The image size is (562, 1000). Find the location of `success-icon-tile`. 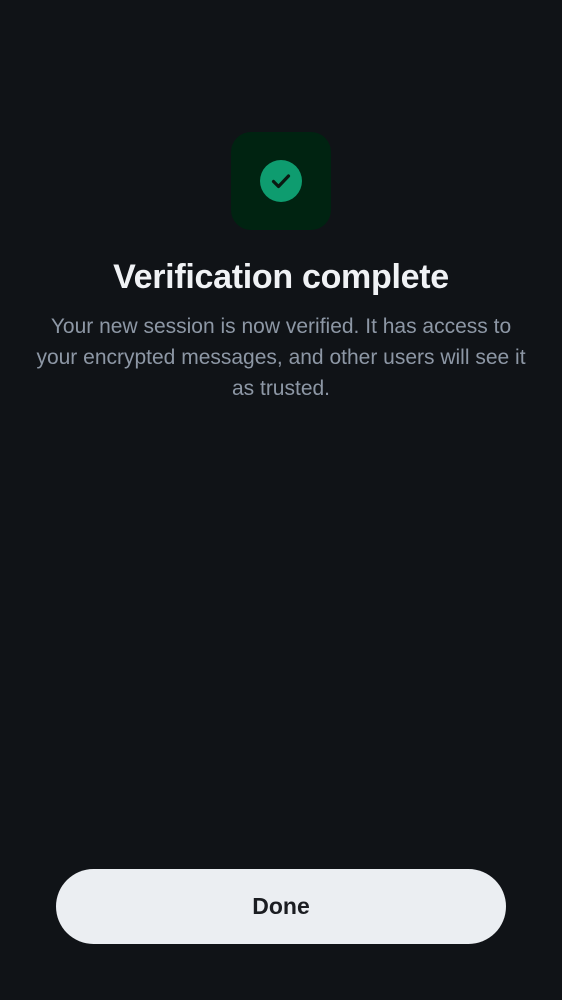

success-icon-tile is located at coordinates (281, 181).